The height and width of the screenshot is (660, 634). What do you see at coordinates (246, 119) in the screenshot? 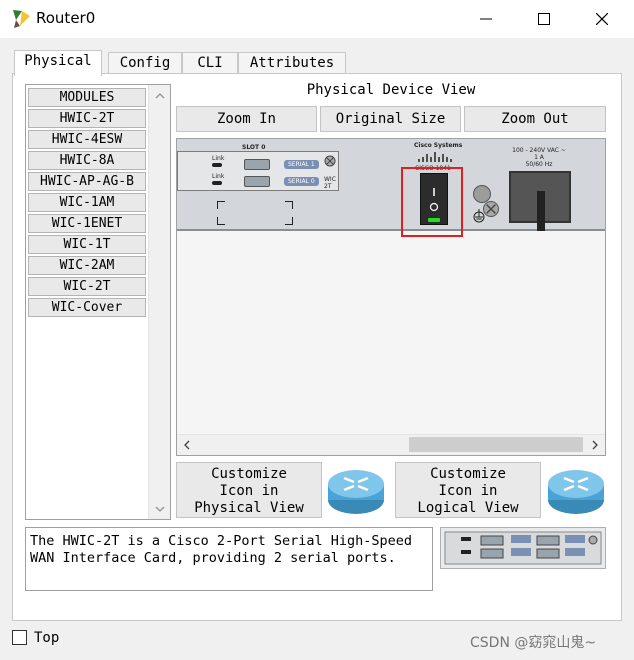
I see `zoom-in-button: Zoom In` at bounding box center [246, 119].